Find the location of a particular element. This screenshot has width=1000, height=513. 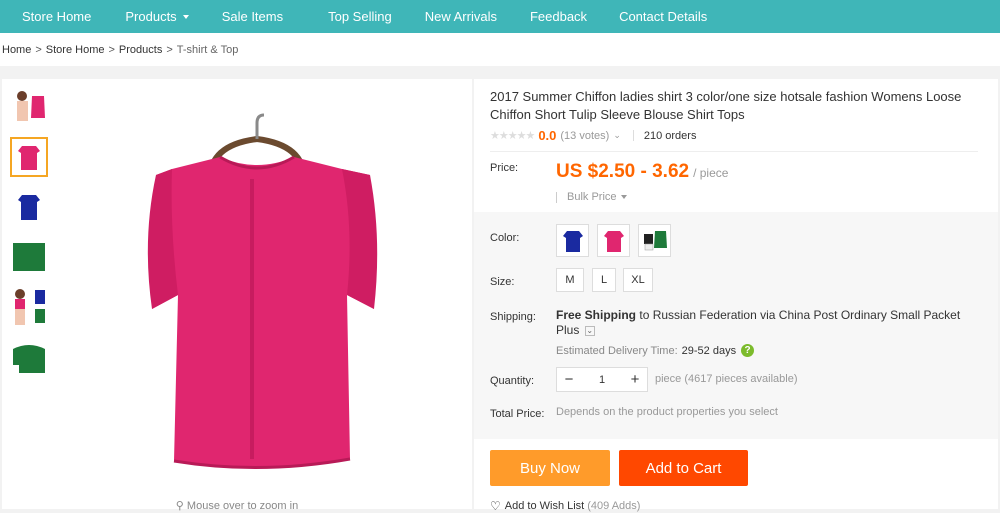

thumbnail-list is located at coordinates (30, 237).